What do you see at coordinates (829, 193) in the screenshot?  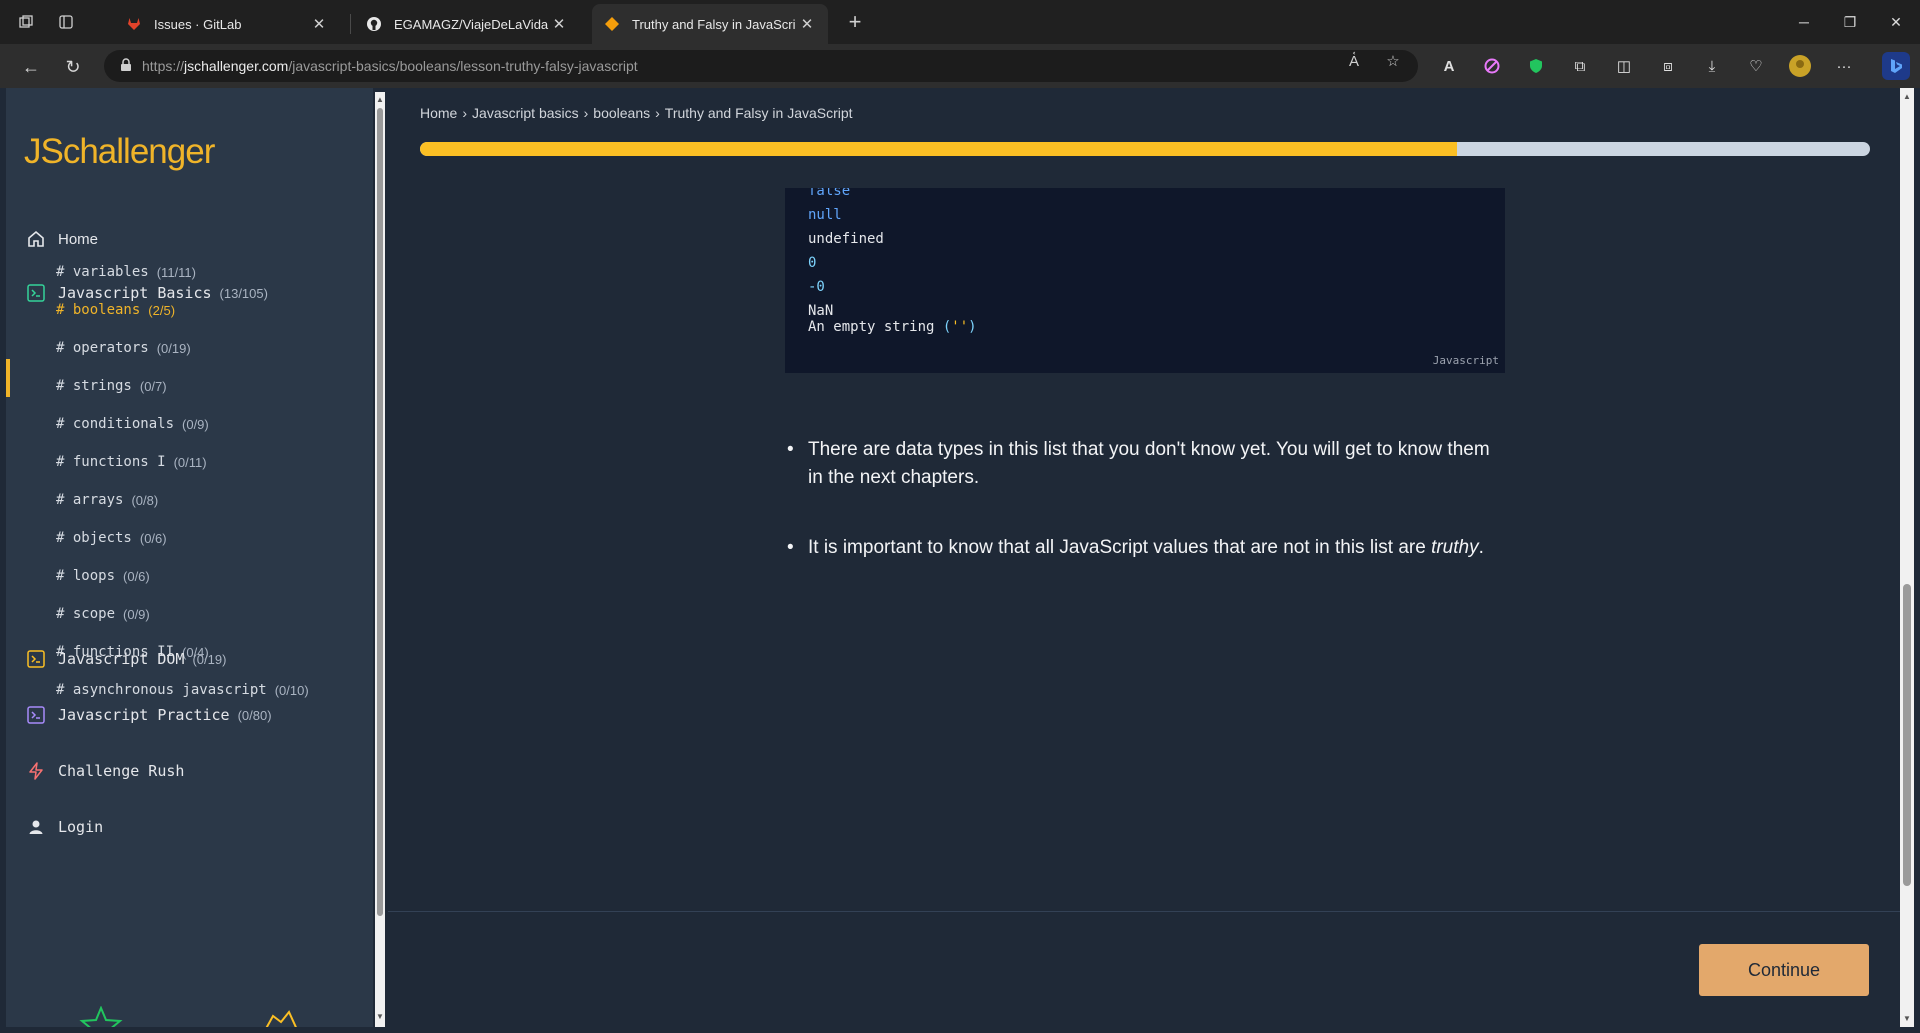 I see `code-line: false` at bounding box center [829, 193].